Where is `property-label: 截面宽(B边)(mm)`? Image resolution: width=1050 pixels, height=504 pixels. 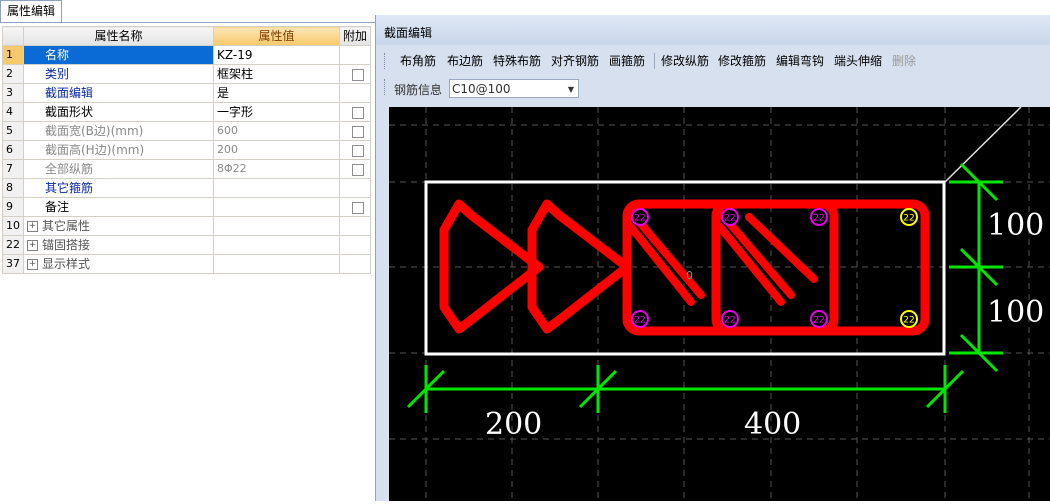
property-label: 截面宽(B边)(mm) is located at coordinates (94, 131).